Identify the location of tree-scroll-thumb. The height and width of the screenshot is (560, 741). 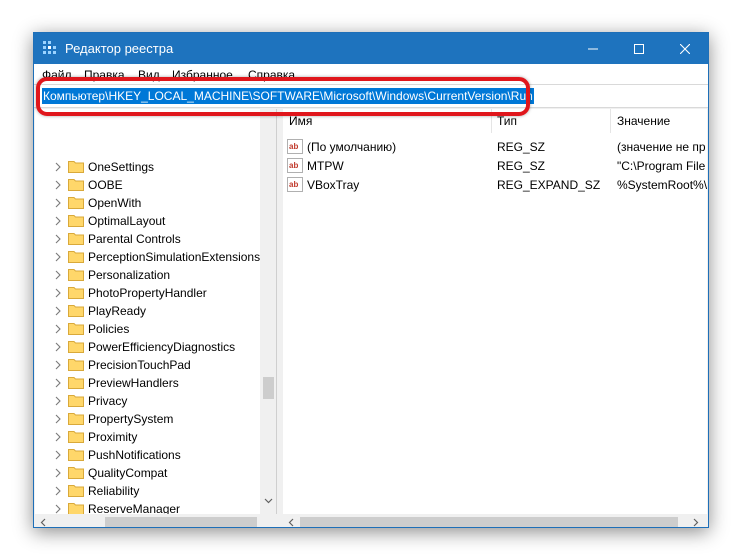
(268, 388).